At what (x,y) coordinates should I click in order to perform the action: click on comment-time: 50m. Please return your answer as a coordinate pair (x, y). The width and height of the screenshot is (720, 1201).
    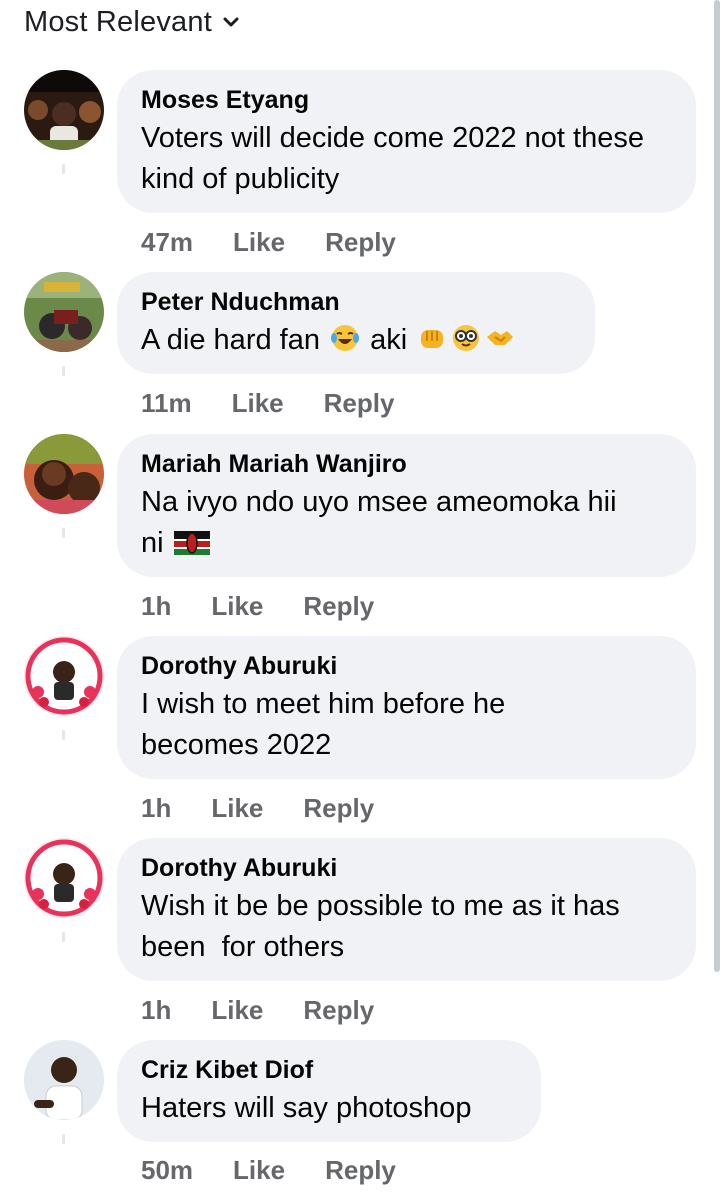
    Looking at the image, I should click on (167, 1170).